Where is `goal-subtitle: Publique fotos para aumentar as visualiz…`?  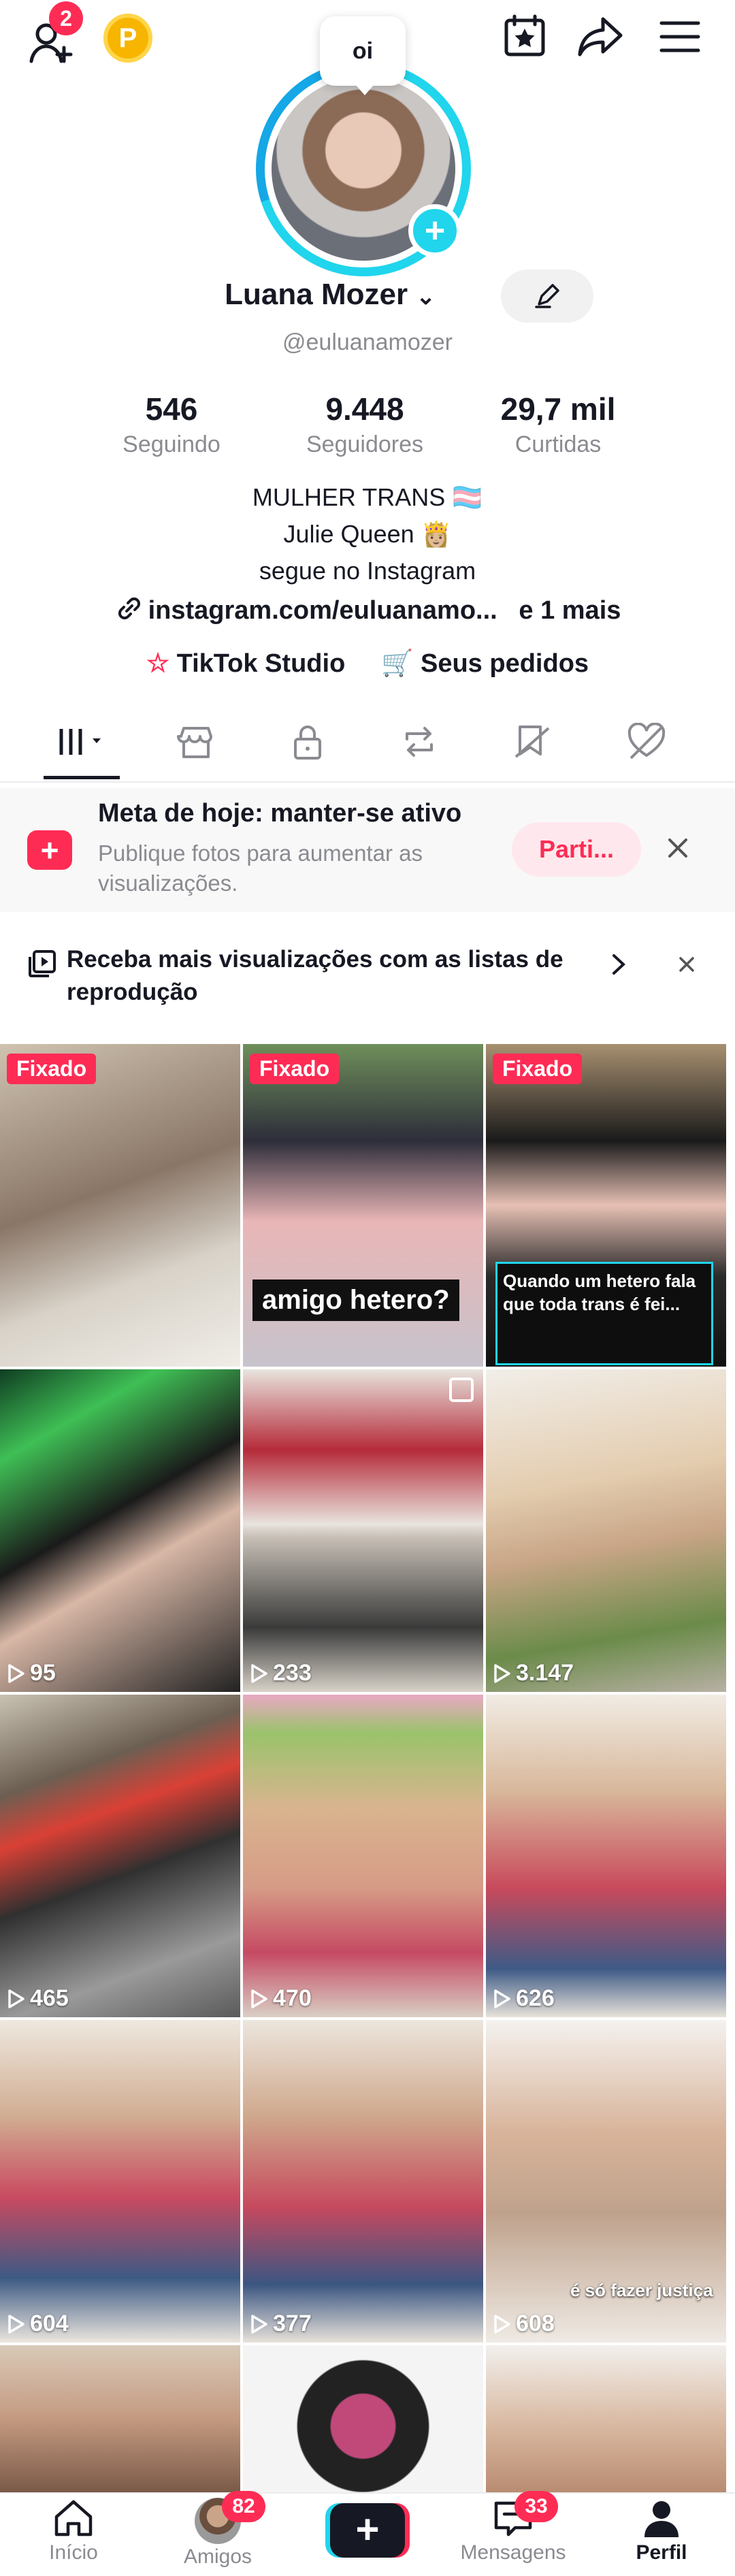
goal-subtitle: Publique fotos para aumentar as visualiz… is located at coordinates (260, 868).